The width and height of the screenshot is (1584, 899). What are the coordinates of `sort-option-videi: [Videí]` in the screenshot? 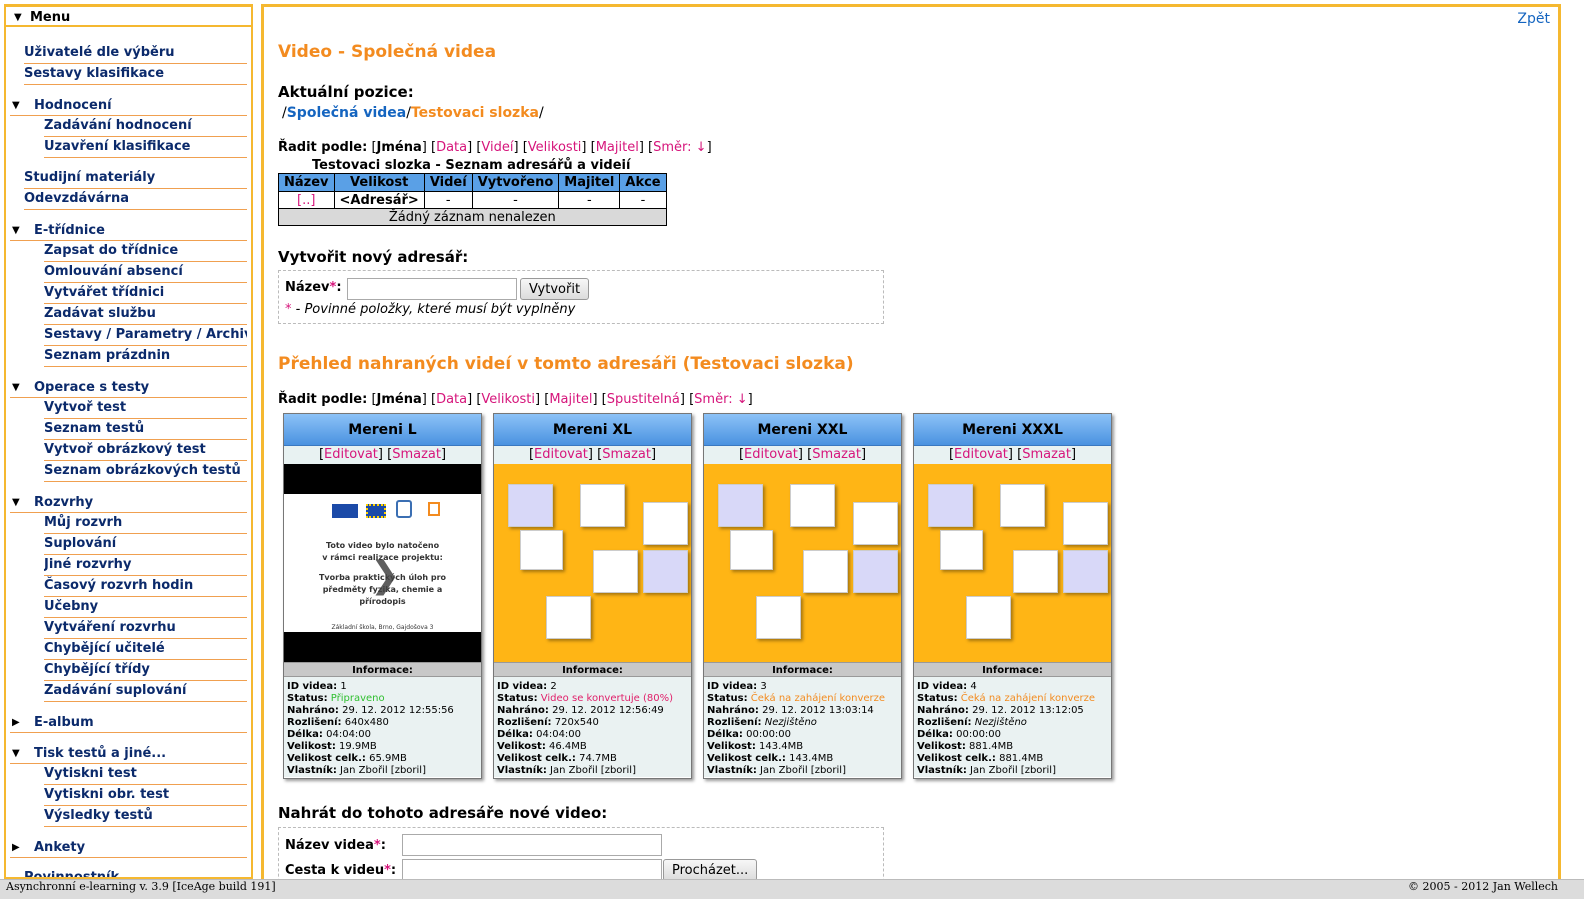 It's located at (497, 147).